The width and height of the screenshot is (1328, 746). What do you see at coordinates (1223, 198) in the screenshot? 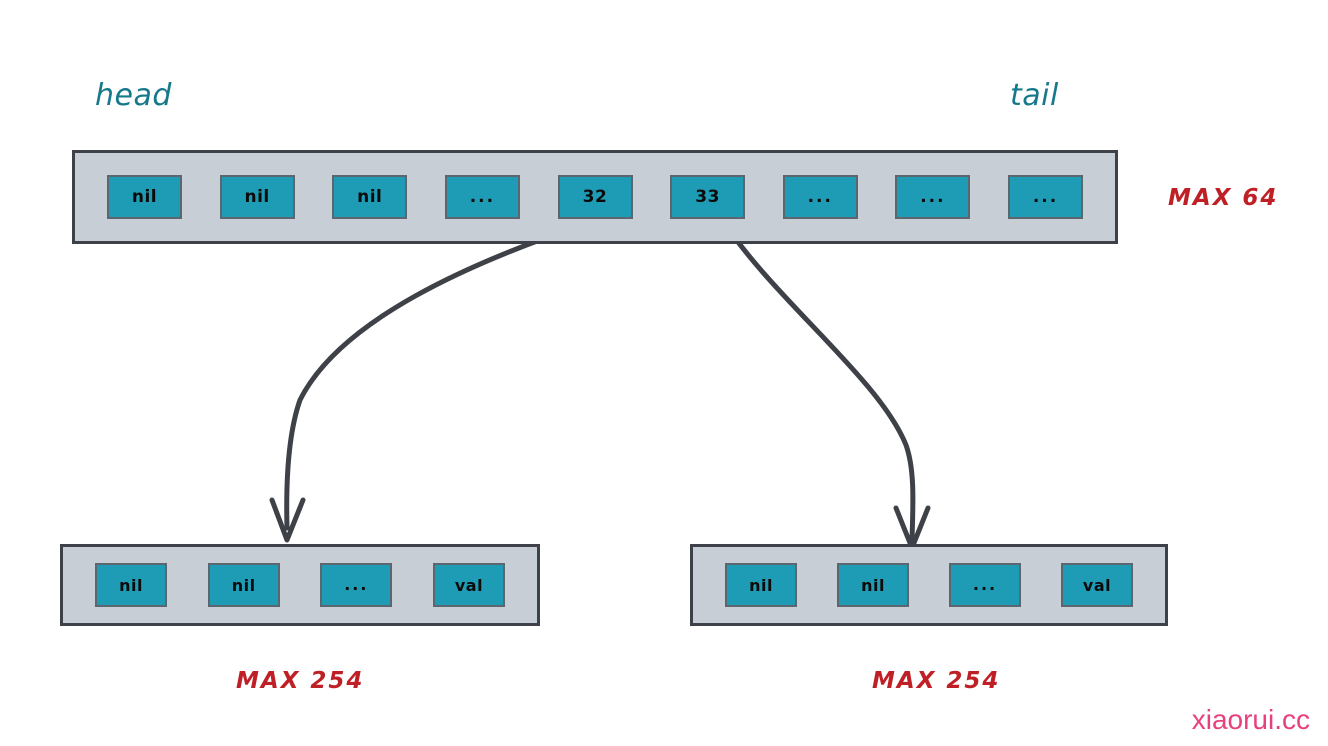
I see `capacity-label-top-array: MAX 64` at bounding box center [1223, 198].